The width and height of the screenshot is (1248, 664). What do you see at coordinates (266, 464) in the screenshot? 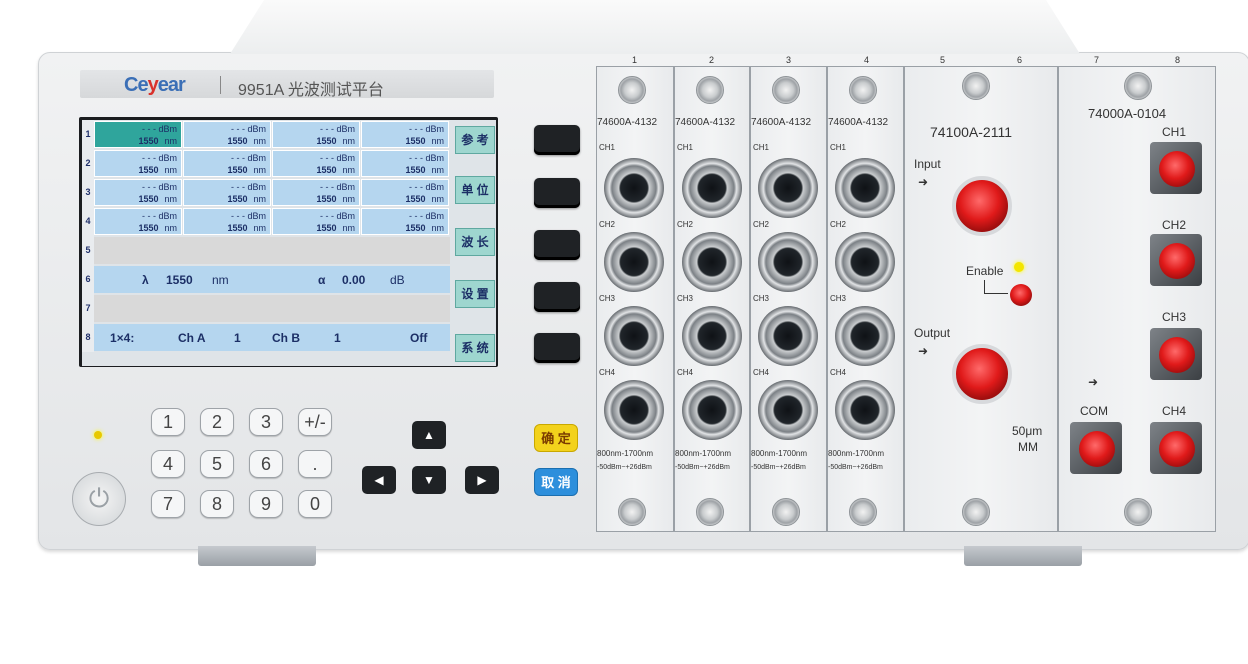
I see `keypad-key: 6` at bounding box center [266, 464].